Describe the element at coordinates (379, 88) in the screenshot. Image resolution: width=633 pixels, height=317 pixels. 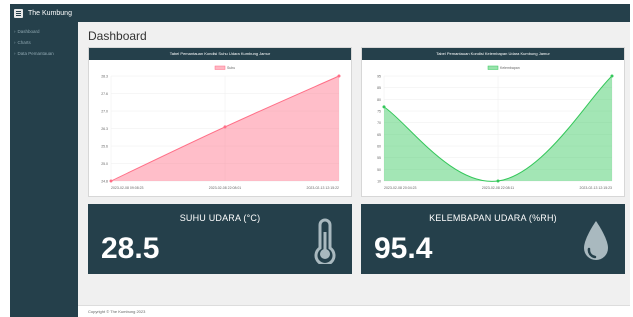
I see `y-tick-label: 85` at that location.